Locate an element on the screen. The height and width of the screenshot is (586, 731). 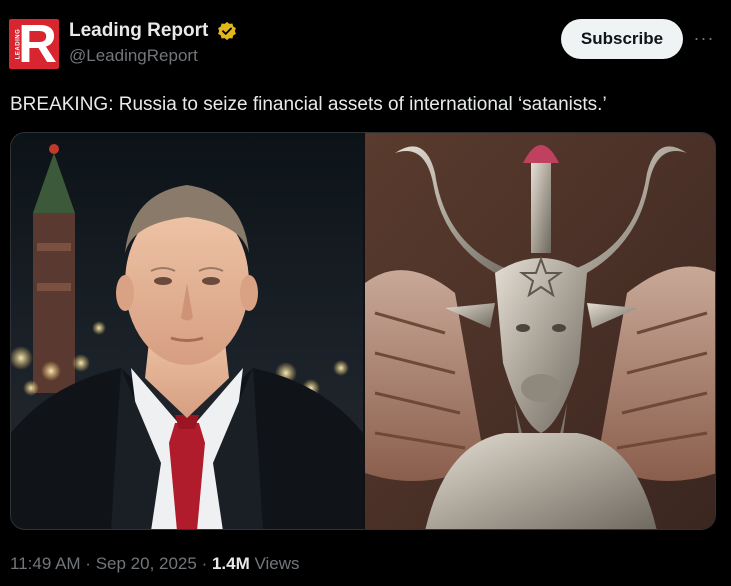
author-block: Leading Report @LeadingReport is located at coordinates (153, 43).